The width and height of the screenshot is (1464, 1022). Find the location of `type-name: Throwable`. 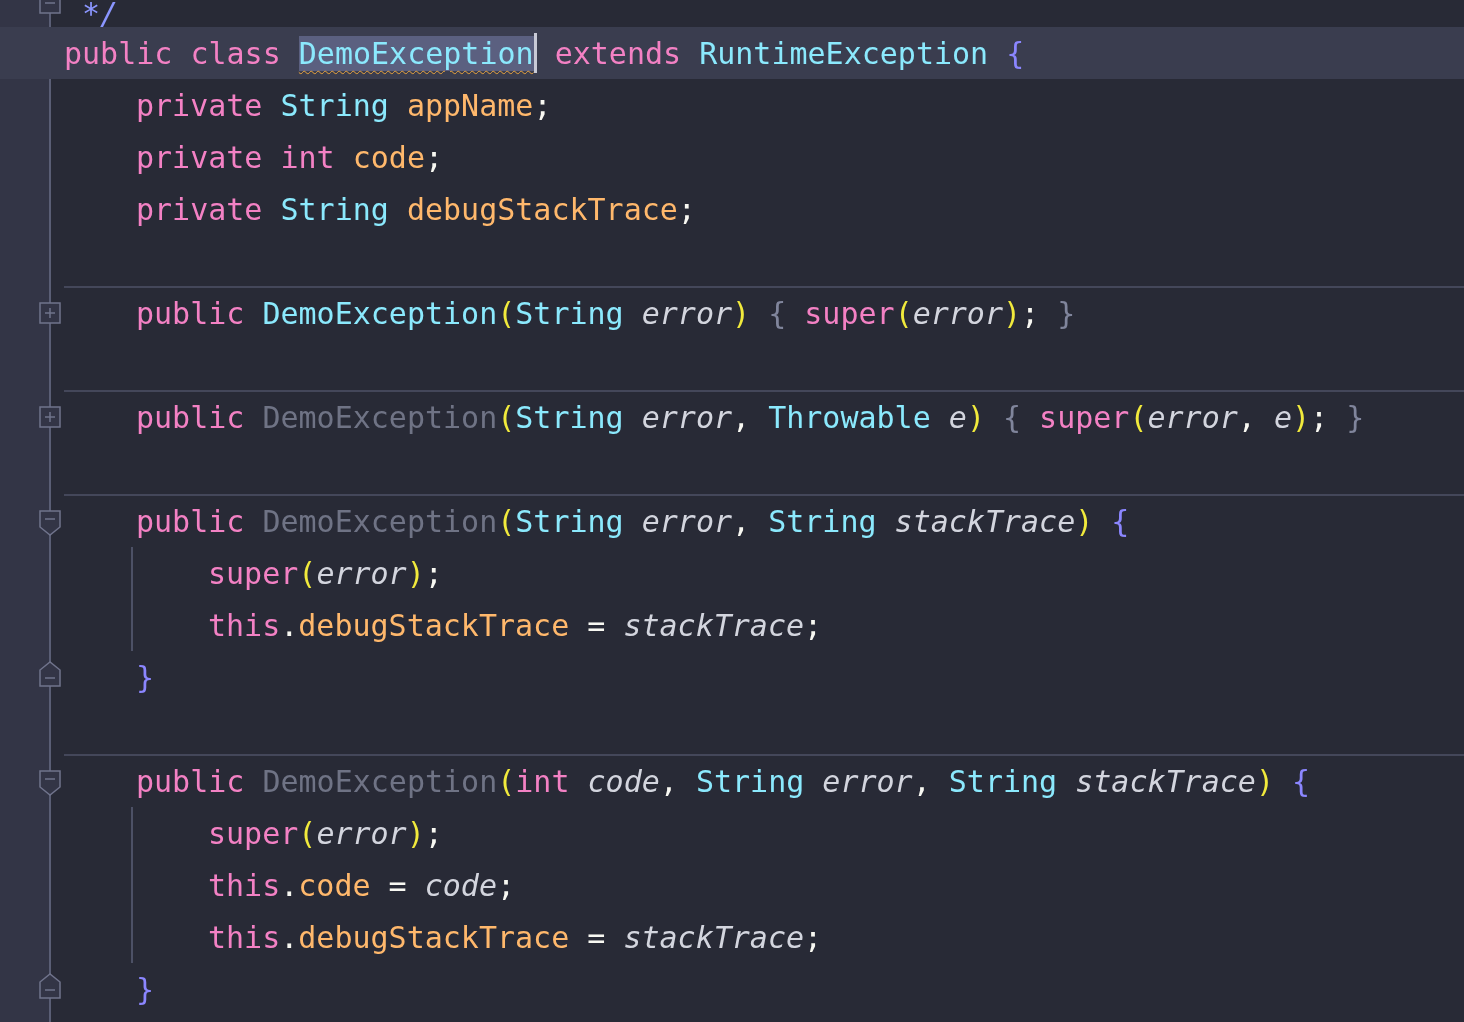

type-name: Throwable is located at coordinates (849, 417).